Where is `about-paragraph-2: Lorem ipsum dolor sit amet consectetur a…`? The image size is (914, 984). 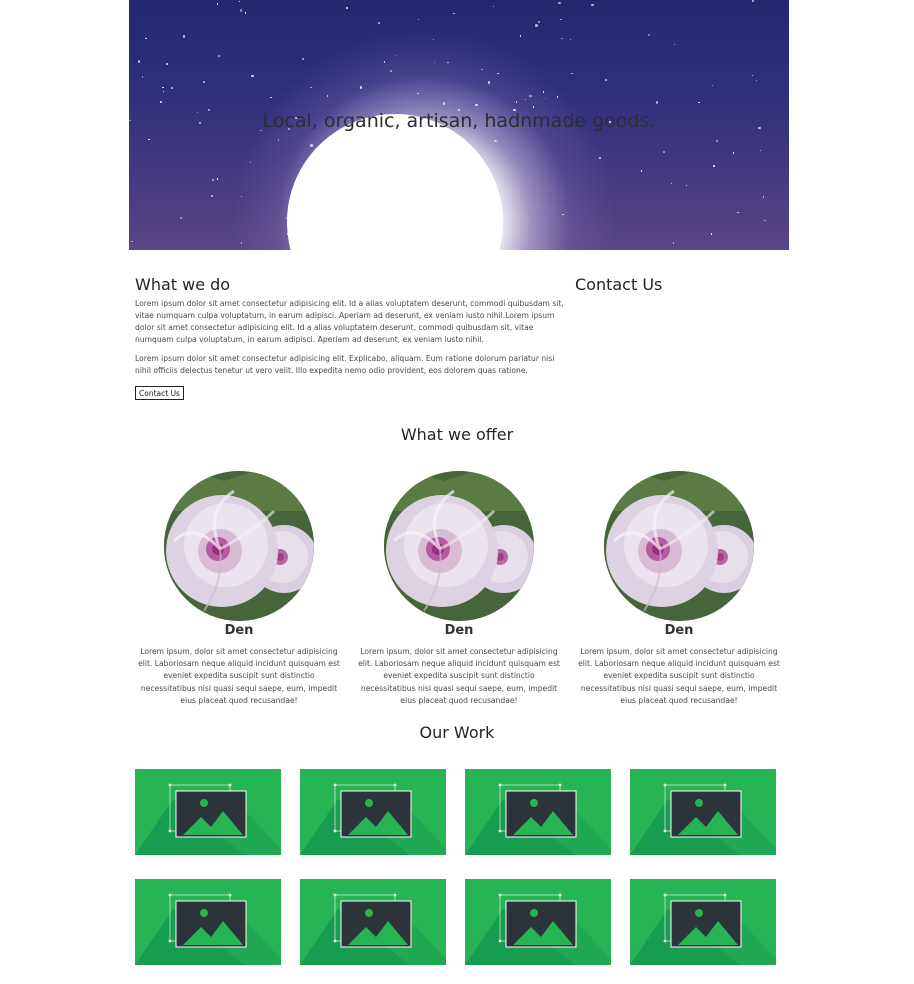
about-paragraph-2: Lorem ipsum dolor sit amet consectetur a… is located at coordinates (345, 364).